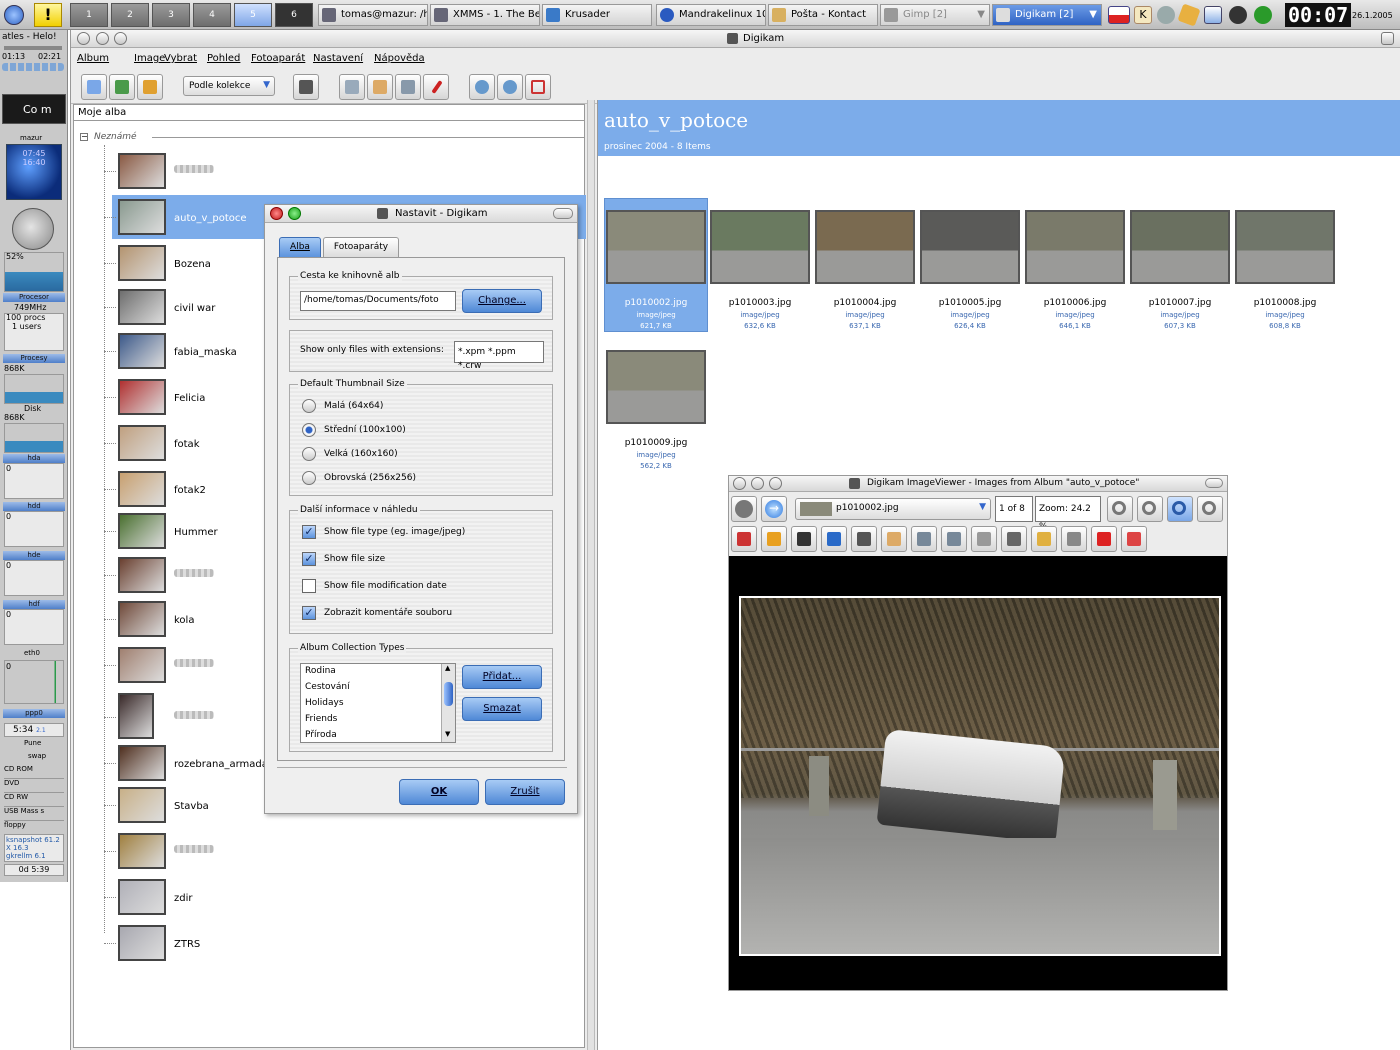 The image size is (1400, 1050). I want to click on album-item: ZTRS, so click(345, 943).